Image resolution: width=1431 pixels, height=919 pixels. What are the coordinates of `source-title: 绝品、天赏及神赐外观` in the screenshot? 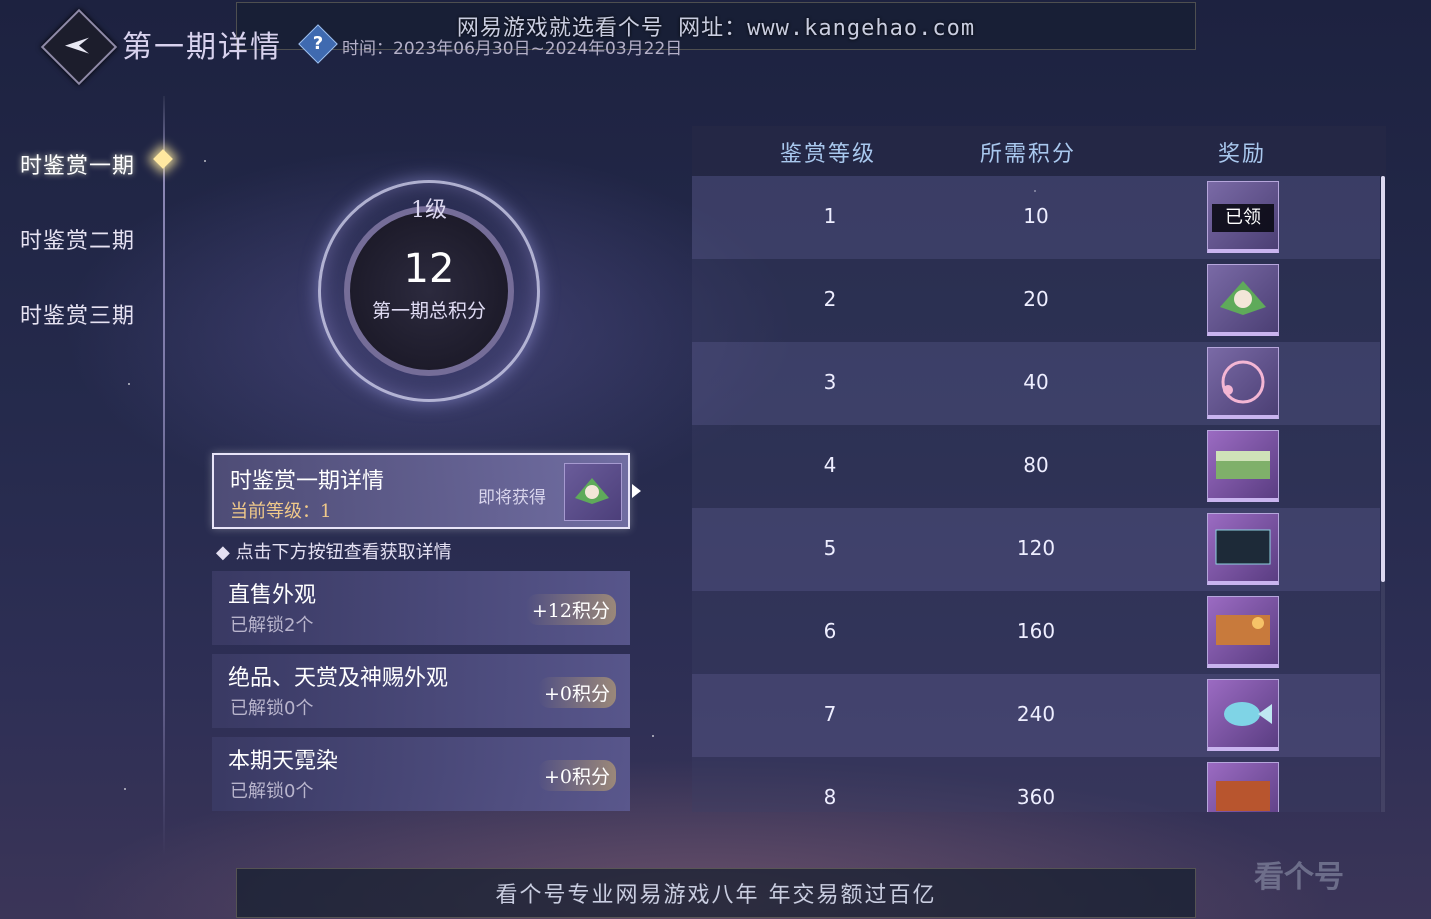 It's located at (338, 678).